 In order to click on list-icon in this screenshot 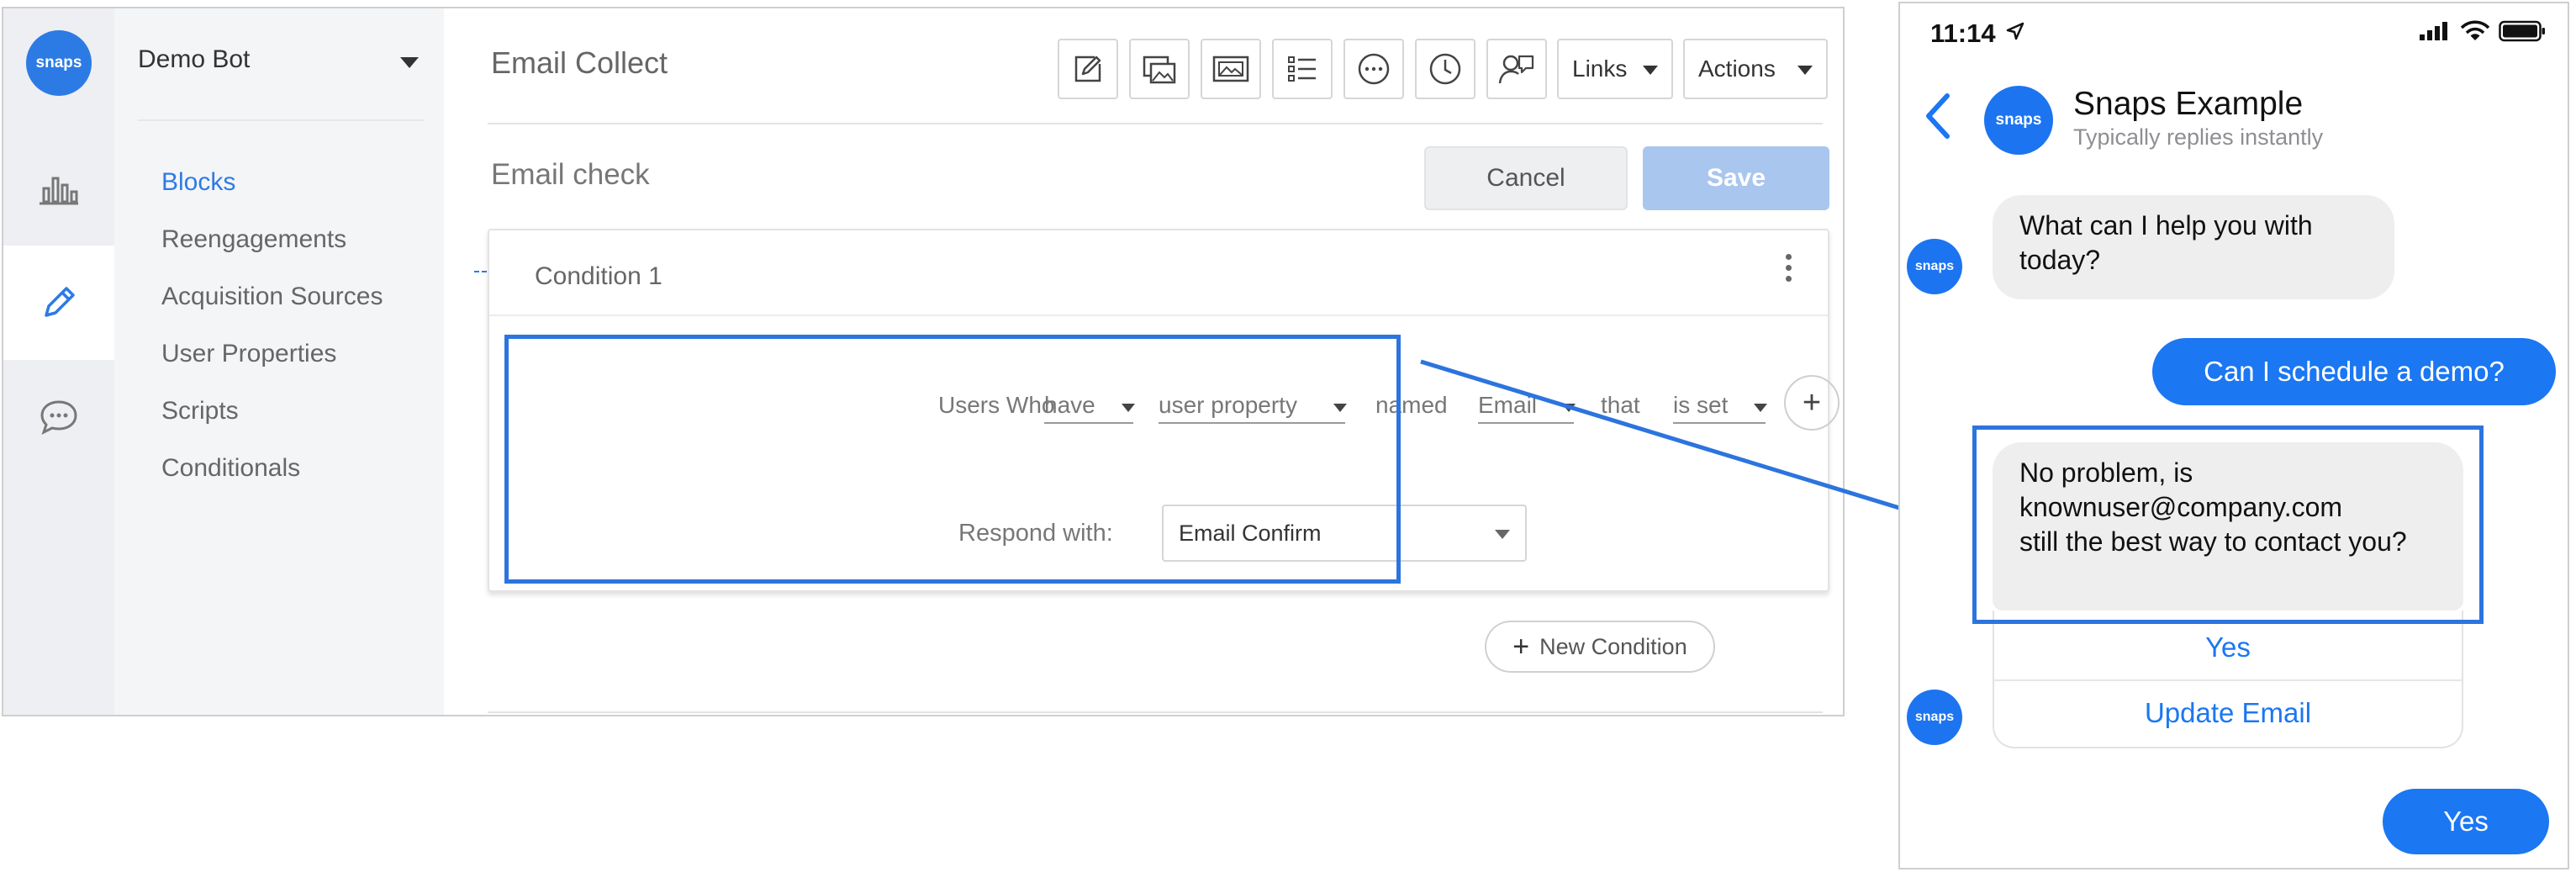, I will do `click(1302, 69)`.